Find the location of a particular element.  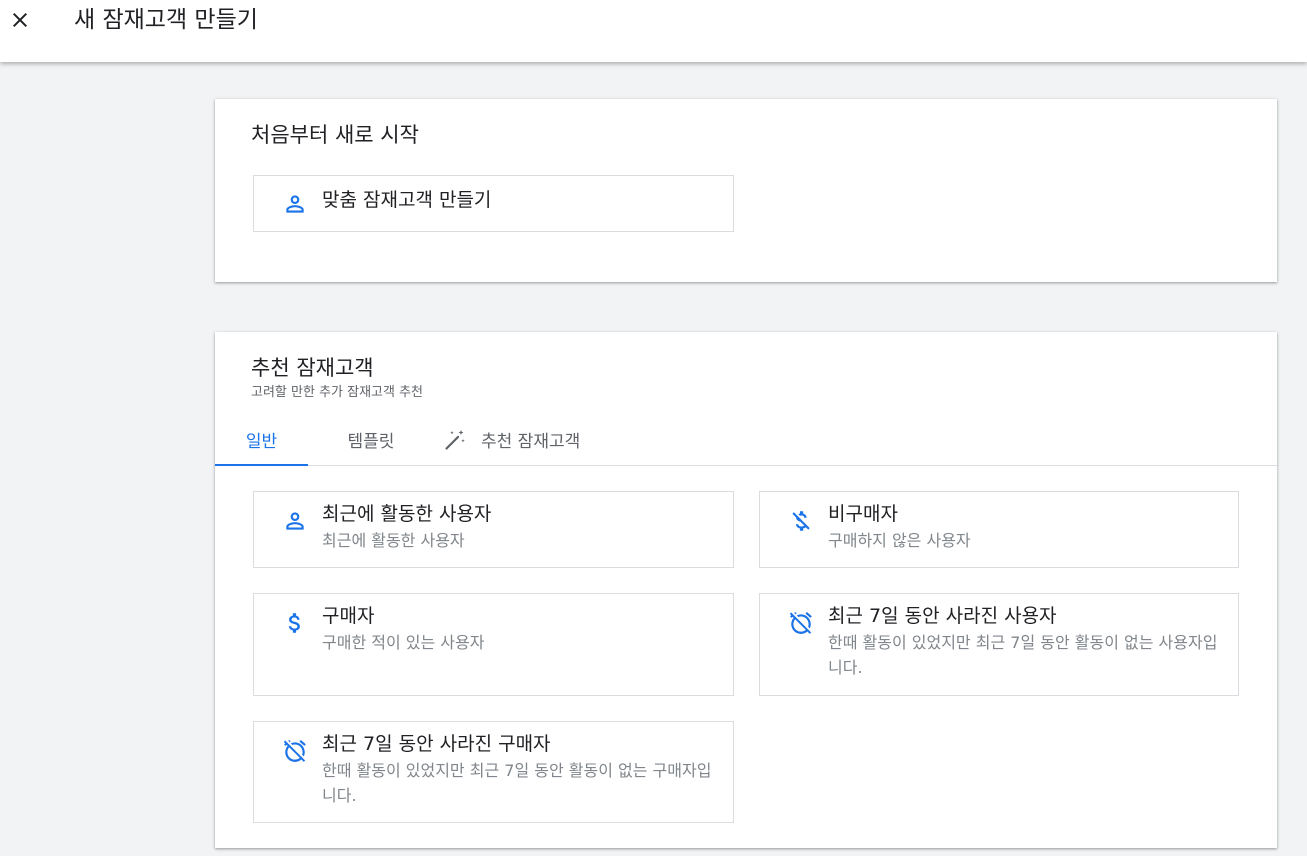

option-title: 최근에 활동한 사용자 is located at coordinates (407, 514).